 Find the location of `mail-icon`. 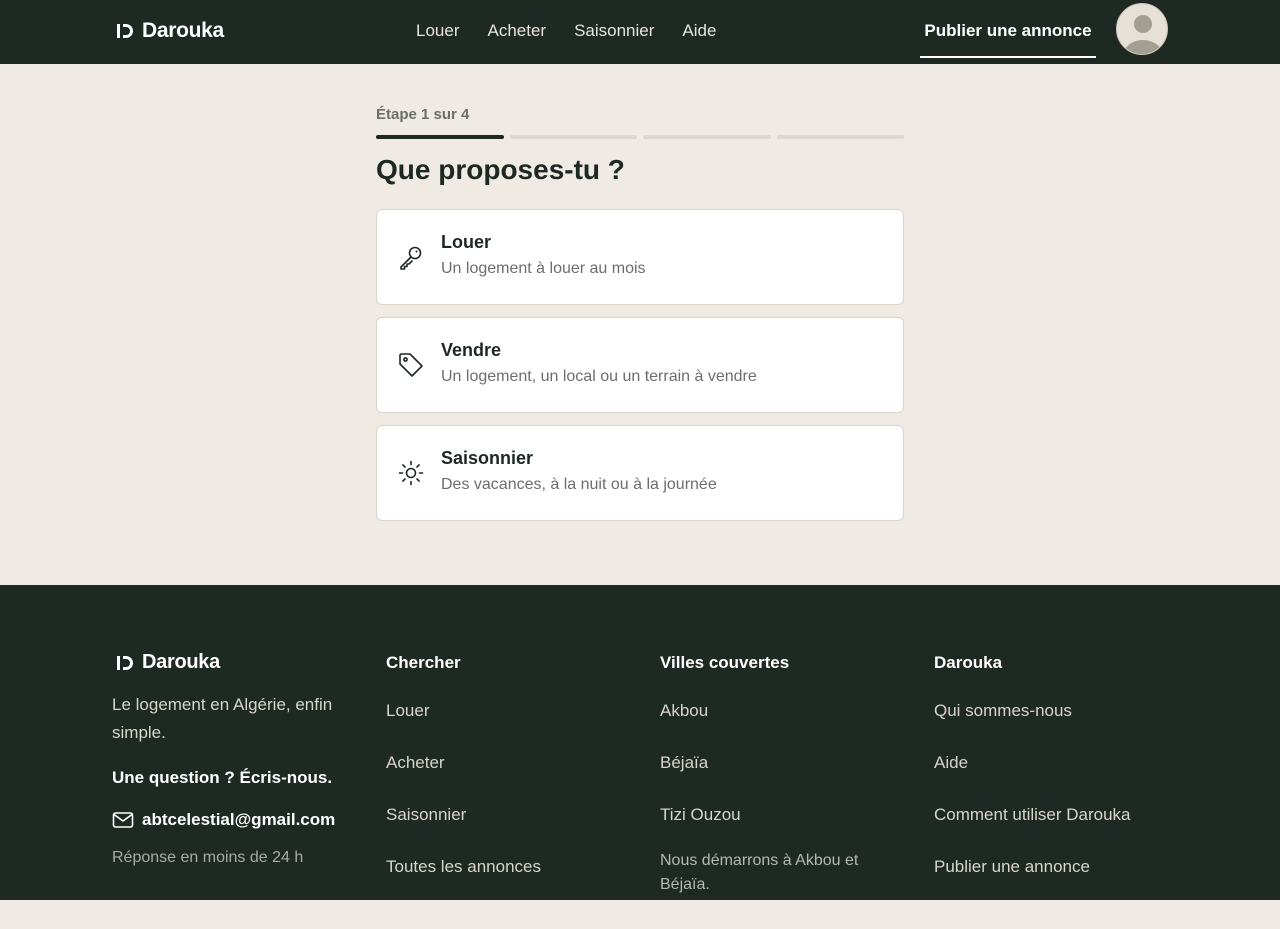

mail-icon is located at coordinates (123, 820).